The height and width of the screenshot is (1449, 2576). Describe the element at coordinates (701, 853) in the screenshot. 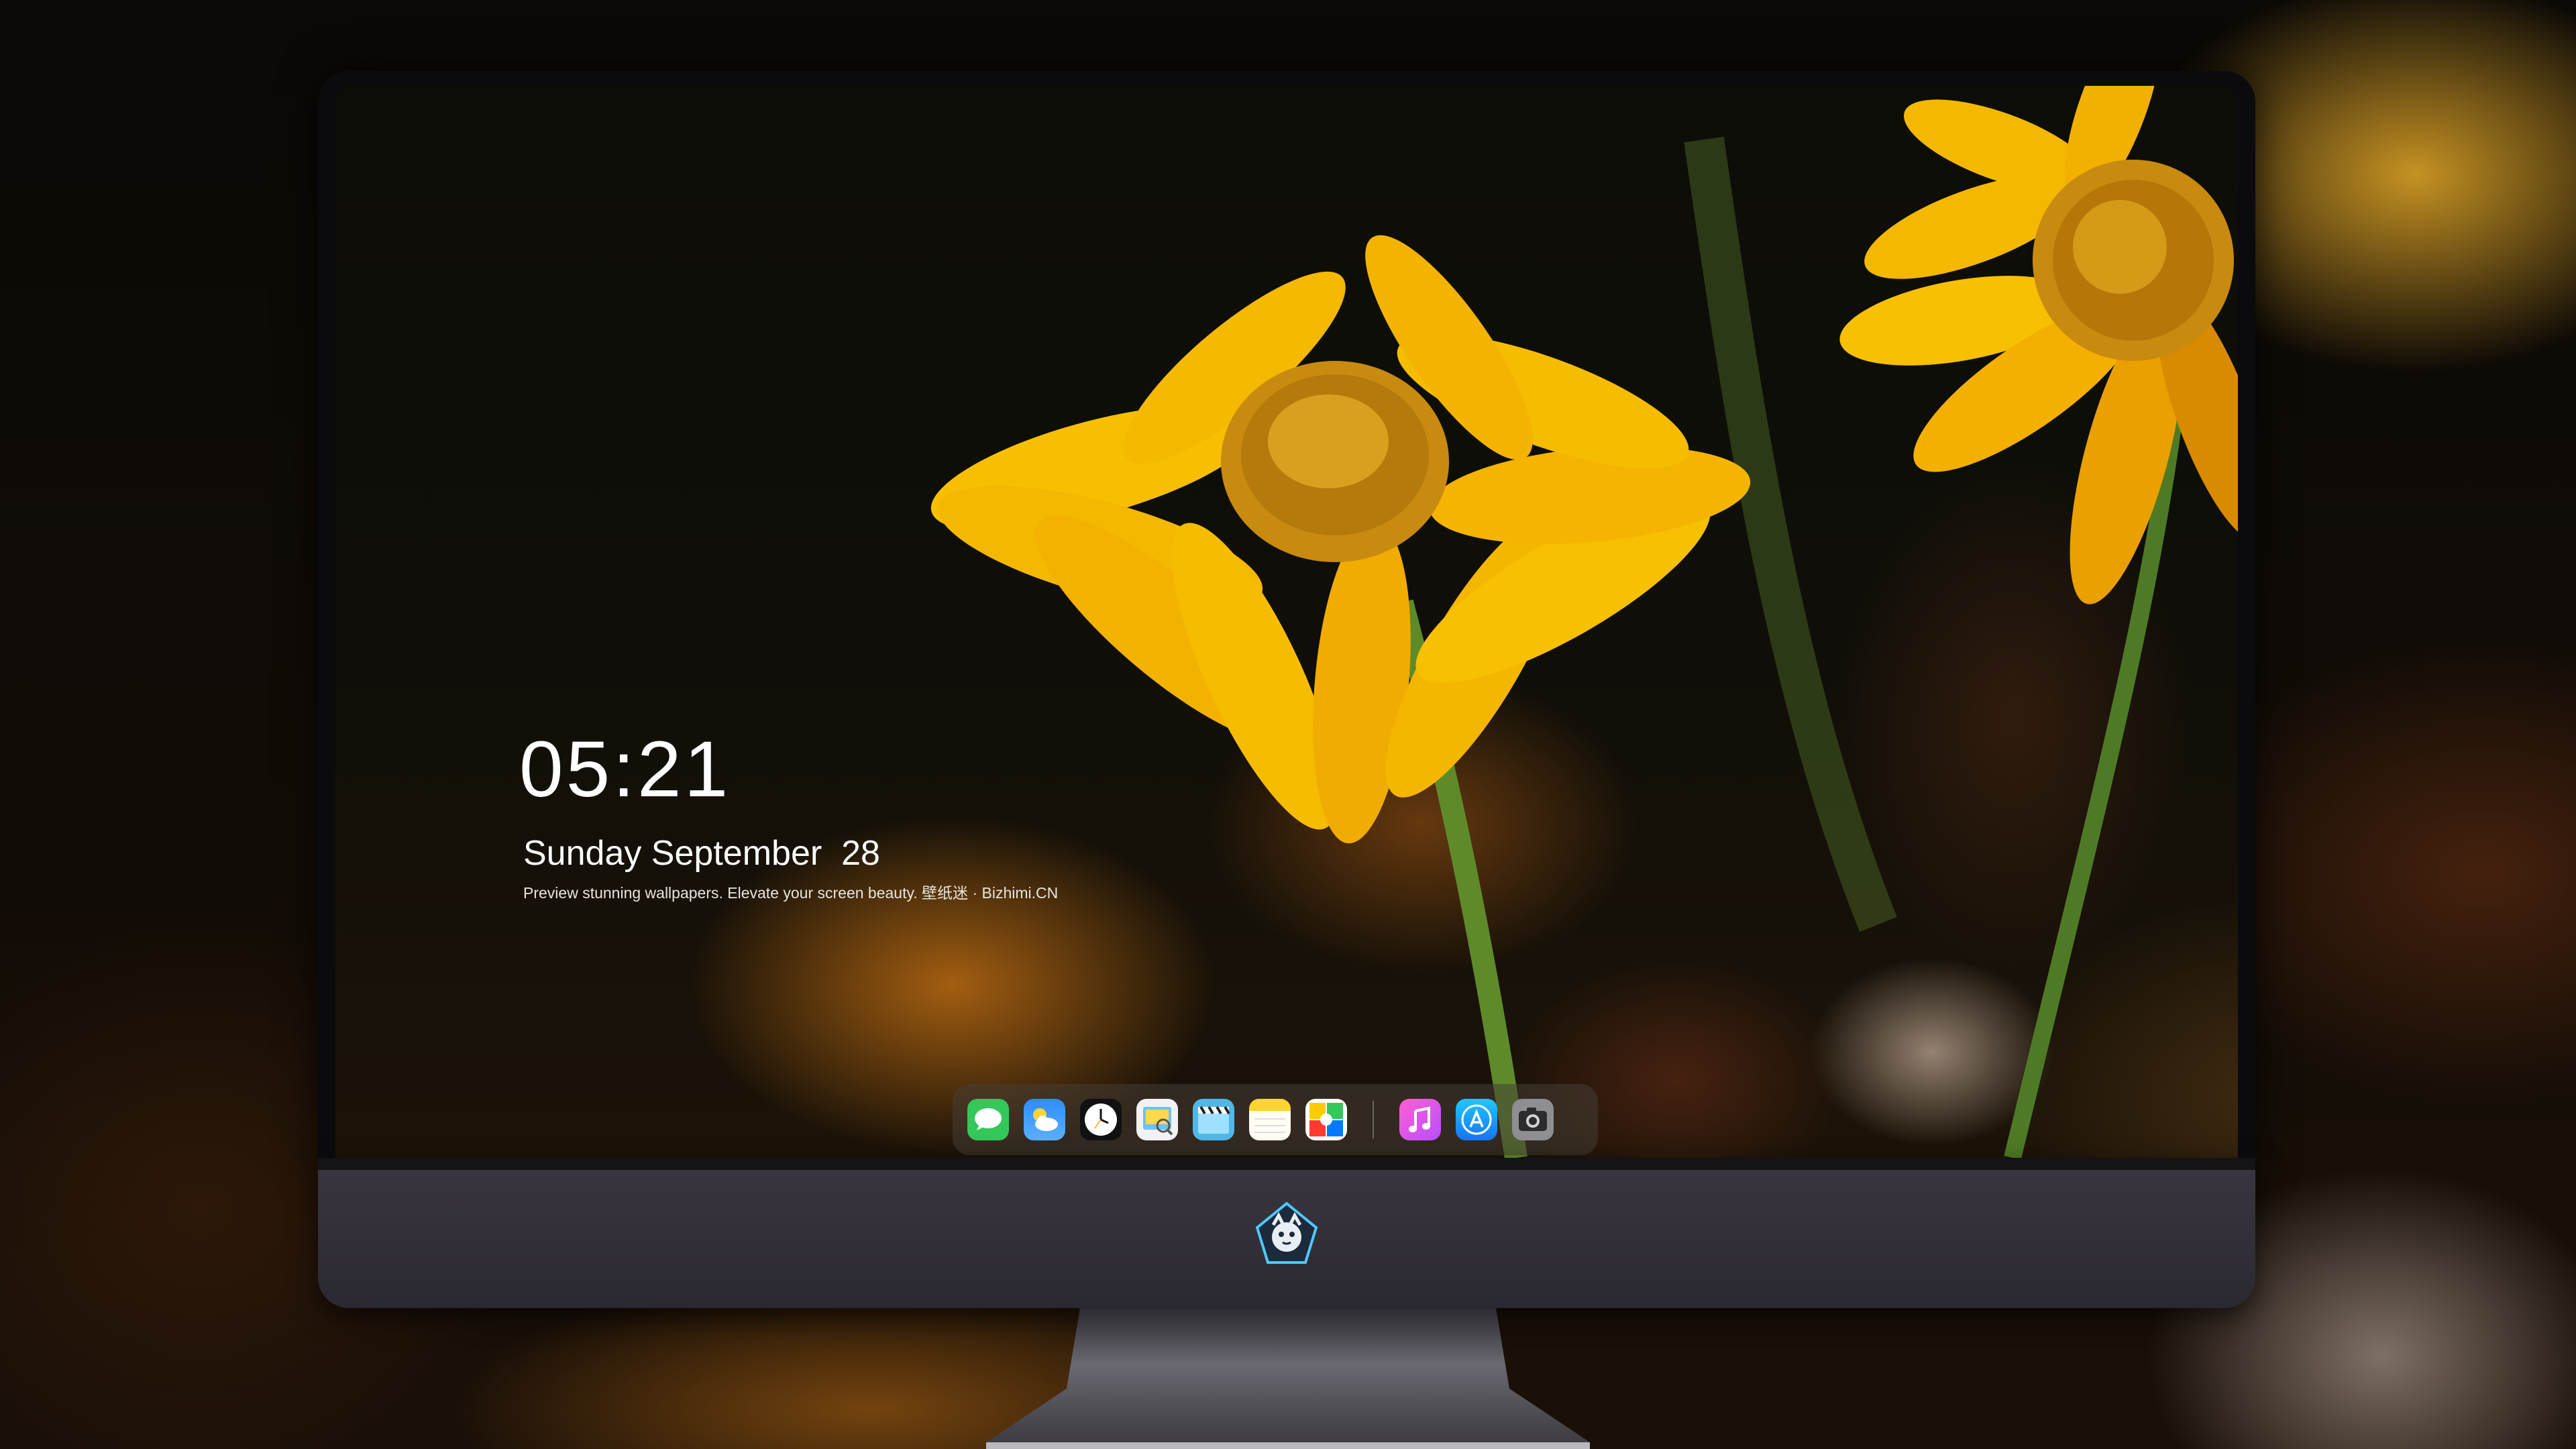

I see `lock-date: Sunday September 28` at that location.